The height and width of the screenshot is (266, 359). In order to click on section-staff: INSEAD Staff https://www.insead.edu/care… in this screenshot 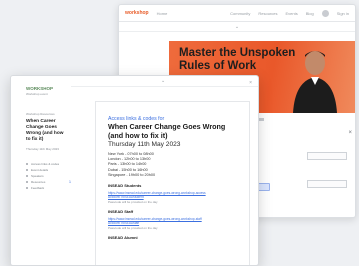, I will do `click(173, 219)`.